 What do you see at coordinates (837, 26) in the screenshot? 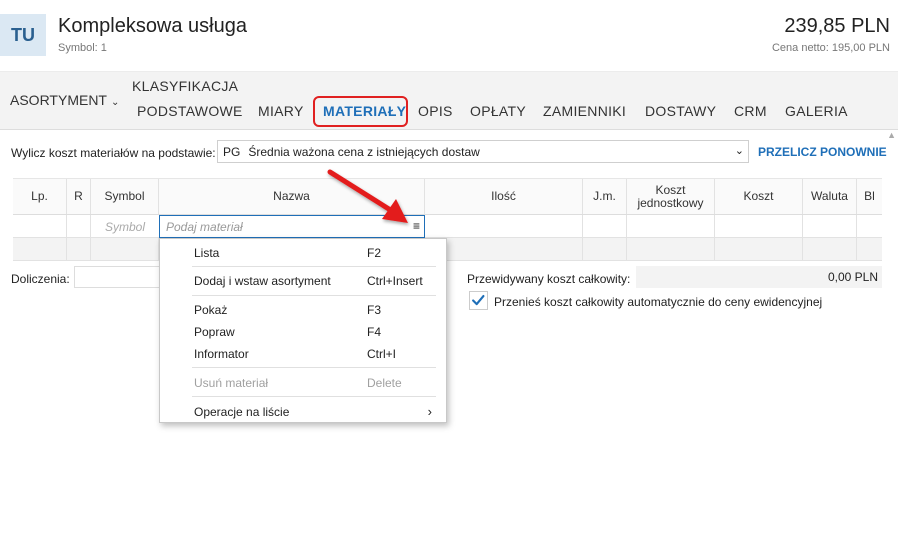
I see `gross-price: 239,85 PLN` at bounding box center [837, 26].